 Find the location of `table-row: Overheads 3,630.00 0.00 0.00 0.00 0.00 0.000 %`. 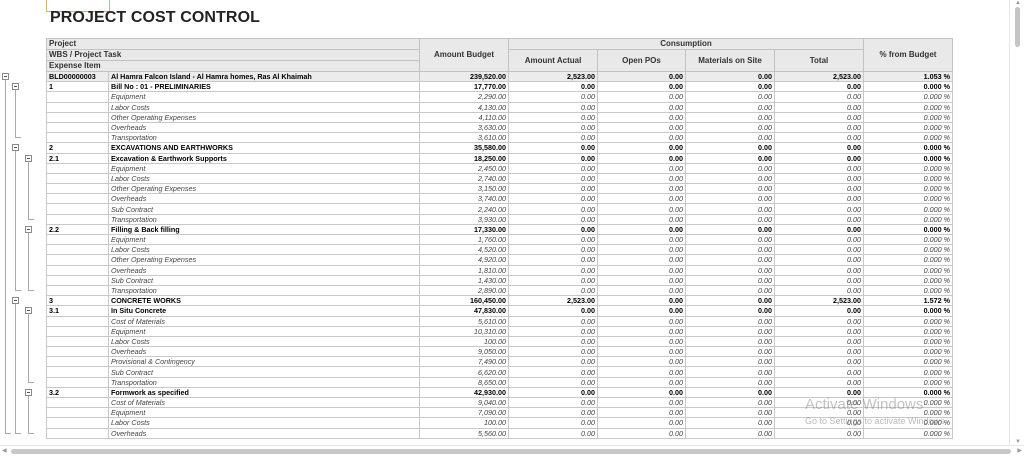

table-row: Overheads 3,630.00 0.00 0.00 0.00 0.00 0.000 % is located at coordinates (499, 127).